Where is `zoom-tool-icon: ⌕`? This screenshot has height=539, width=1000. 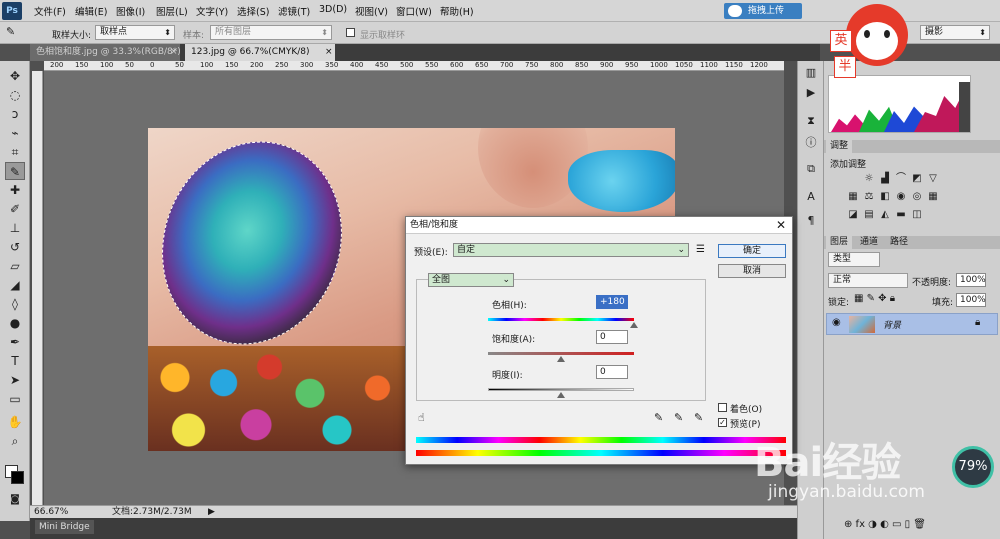 zoom-tool-icon: ⌕ is located at coordinates (15, 441).